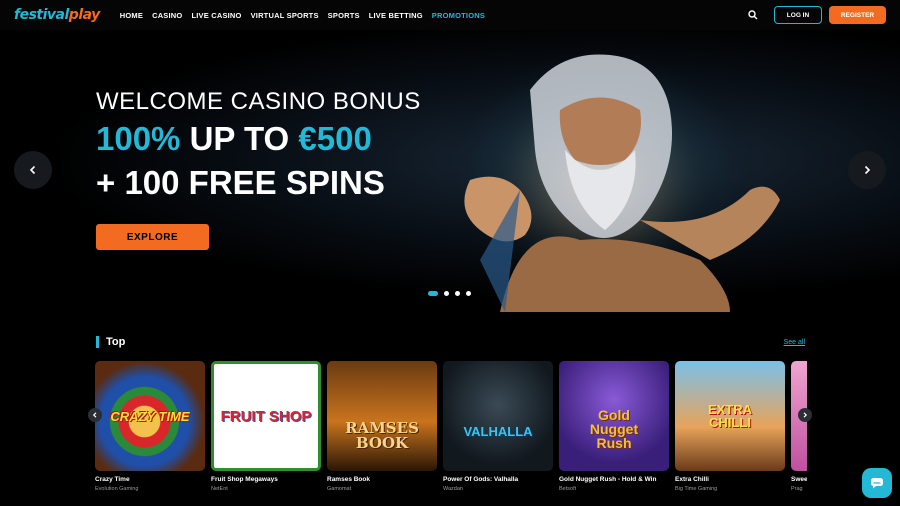 The width and height of the screenshot is (900, 506). I want to click on game-name: Crazy Time, so click(112, 479).